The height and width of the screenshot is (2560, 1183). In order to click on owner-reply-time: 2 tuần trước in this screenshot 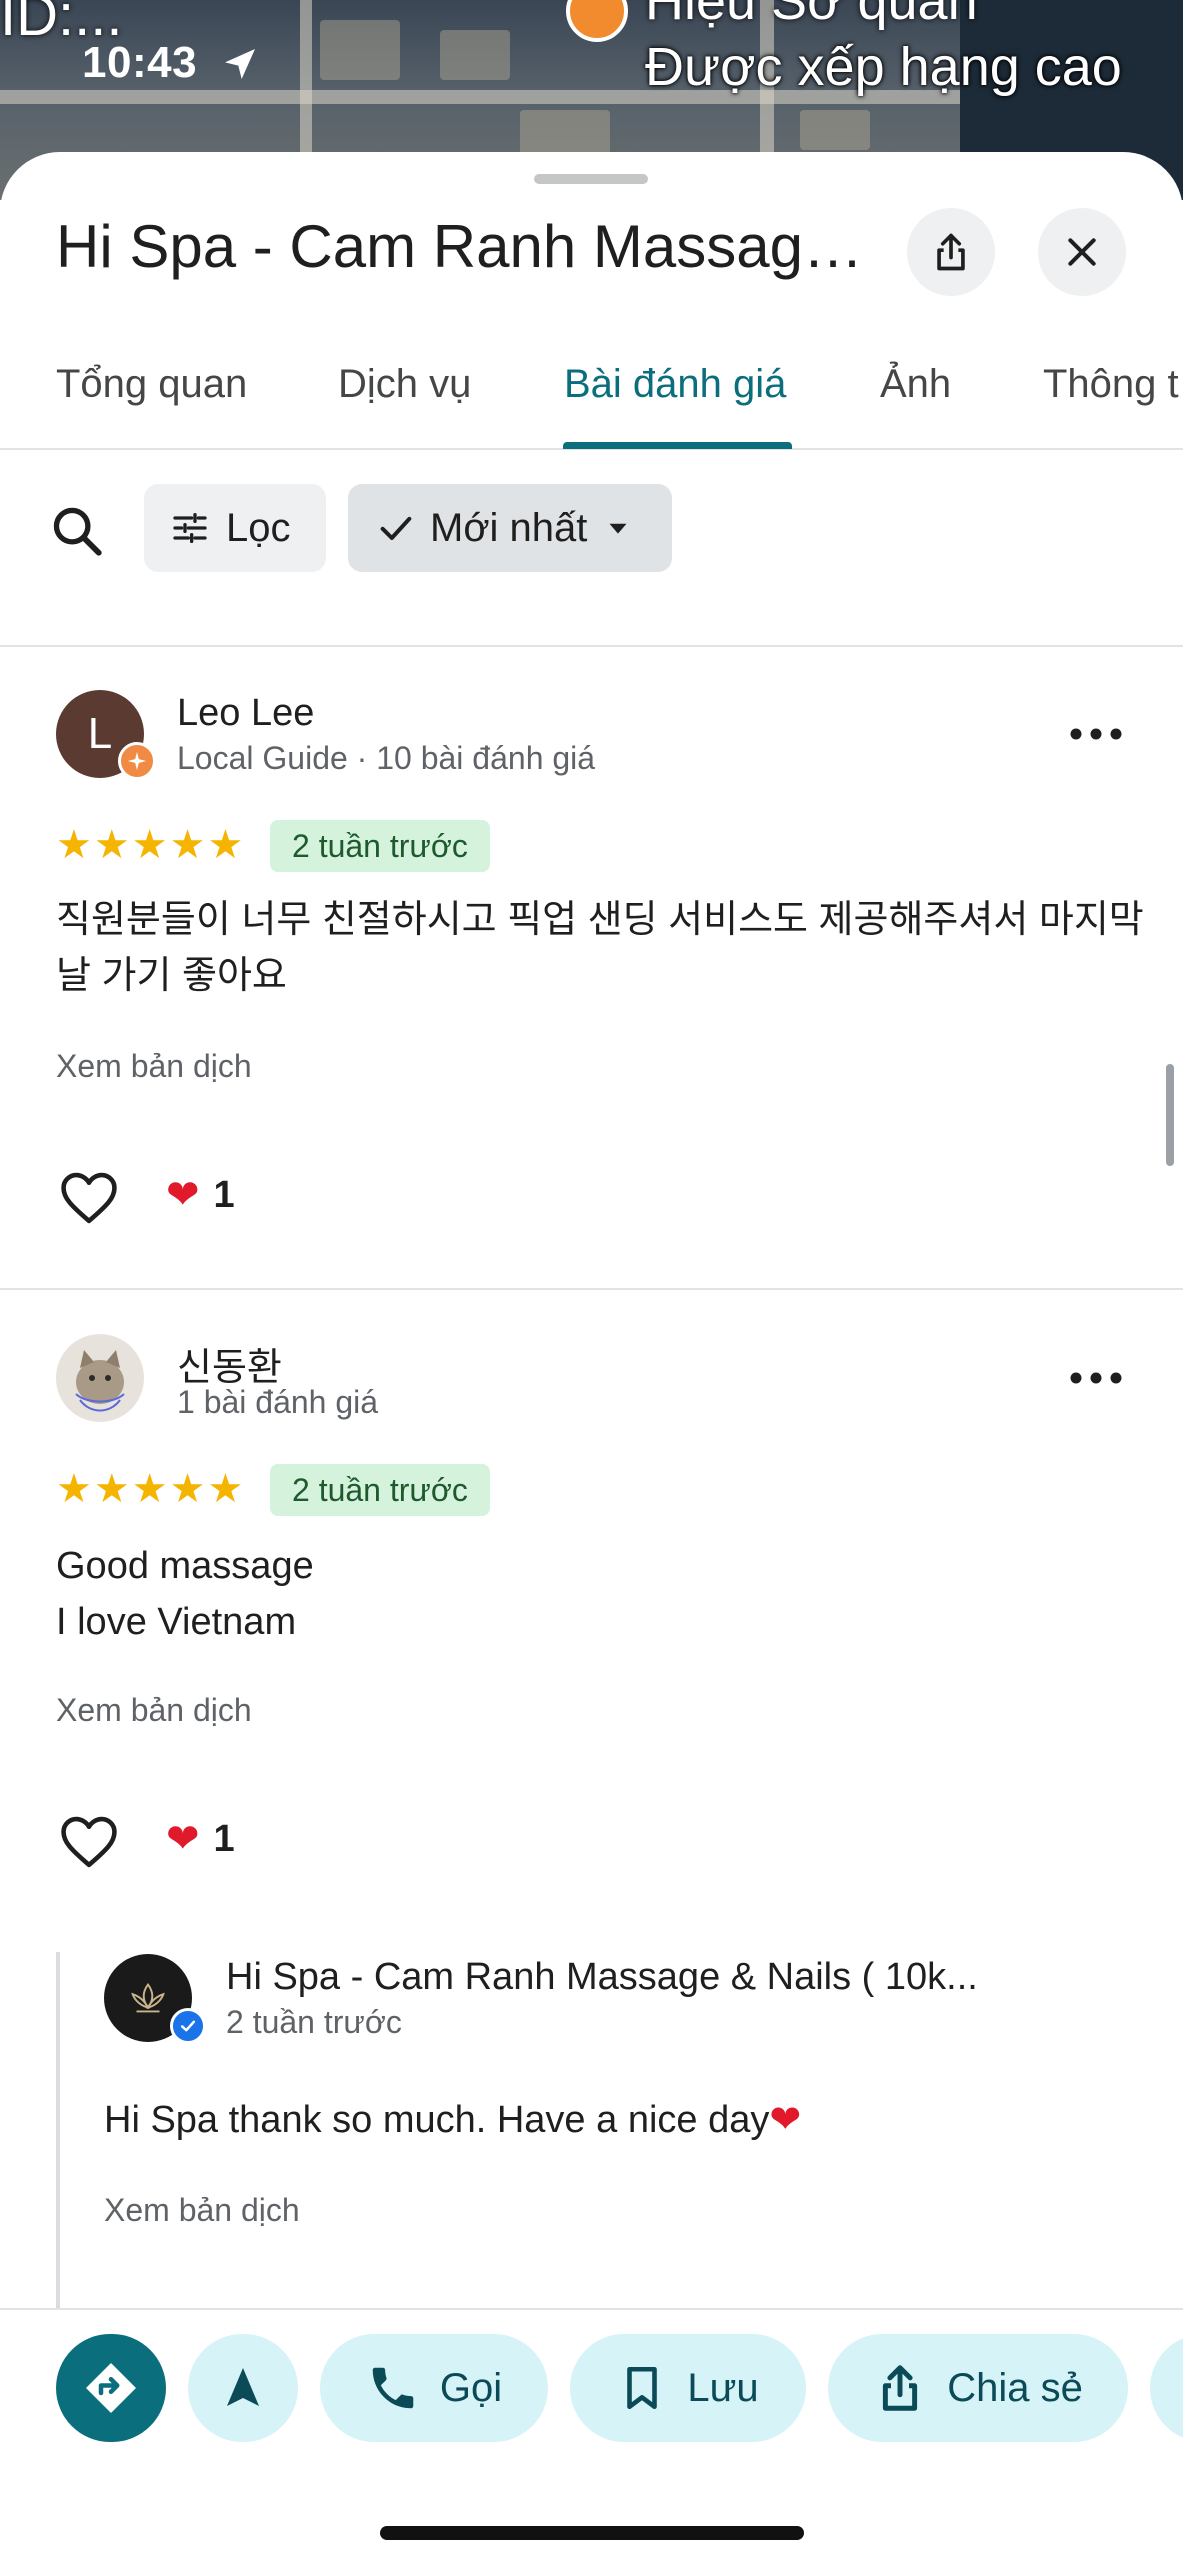, I will do `click(314, 2022)`.